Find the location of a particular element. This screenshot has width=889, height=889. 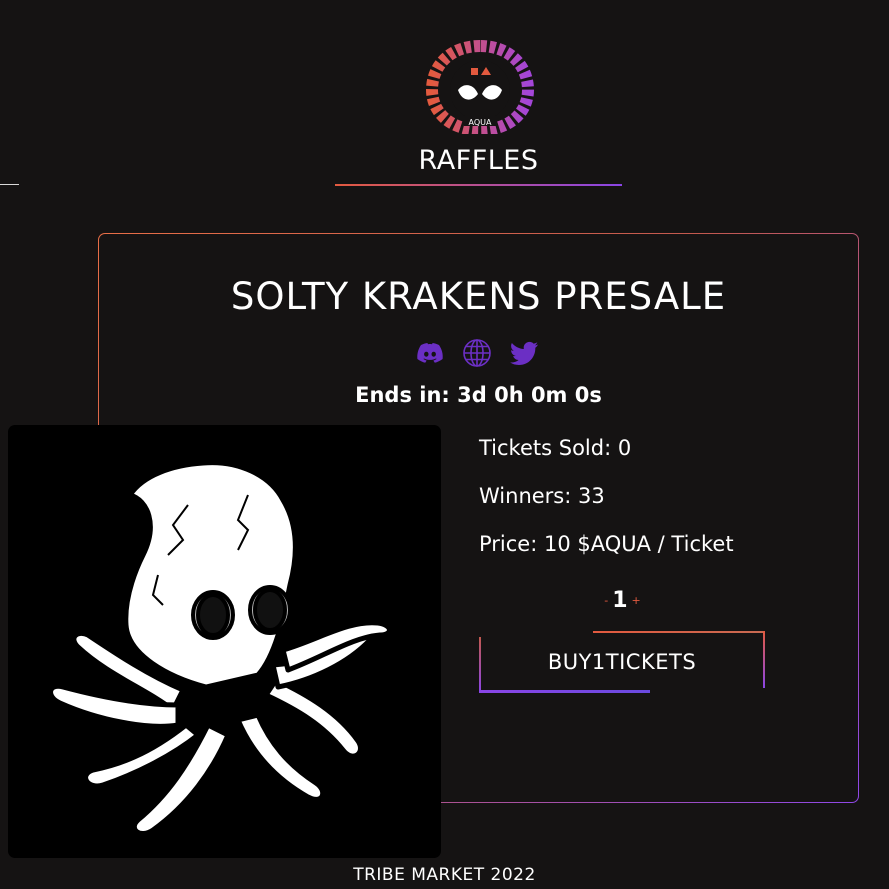

quantity-stepper: - 1 + is located at coordinates (622, 600).